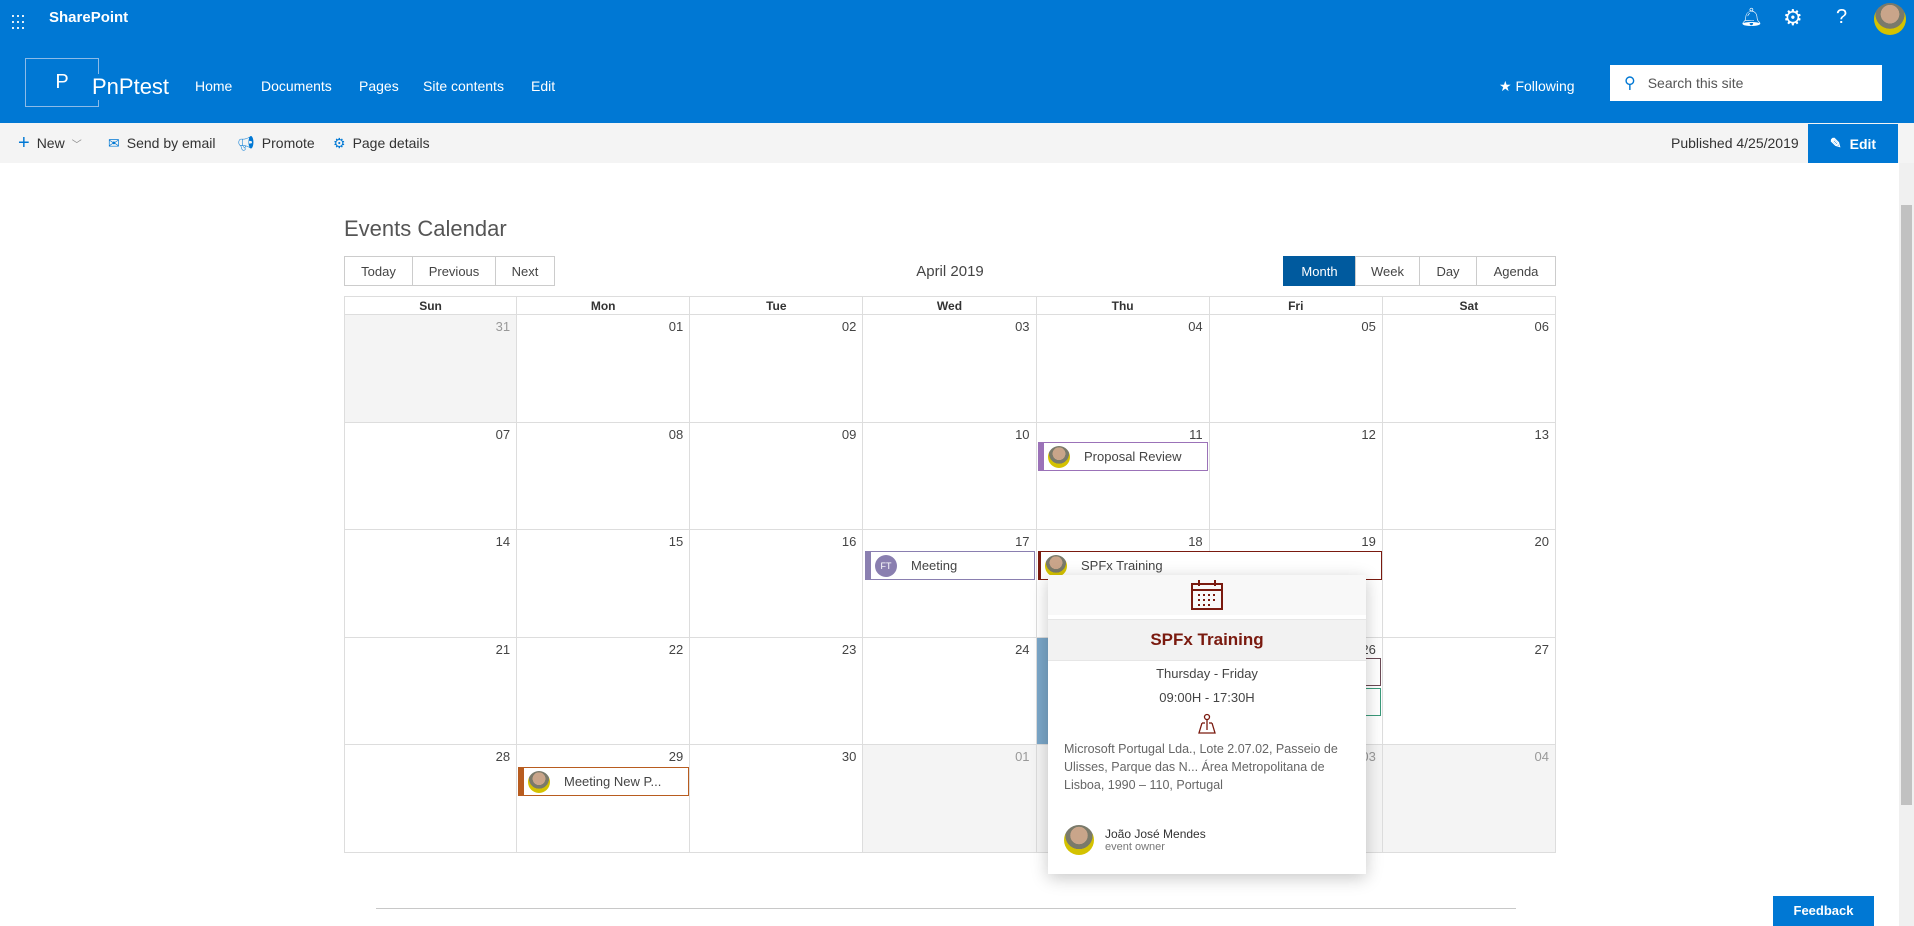  I want to click on day-number: 05, so click(1368, 326).